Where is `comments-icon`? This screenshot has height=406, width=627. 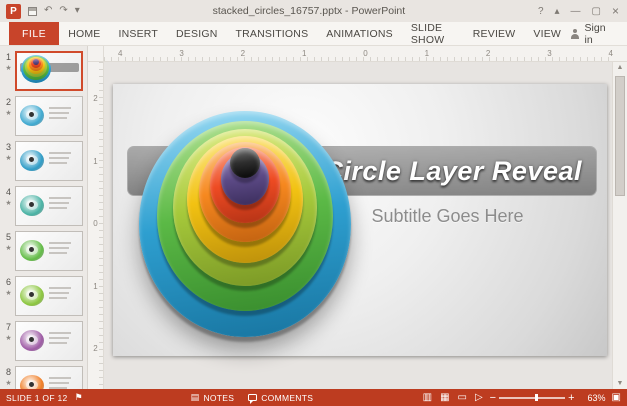 comments-icon is located at coordinates (253, 399).